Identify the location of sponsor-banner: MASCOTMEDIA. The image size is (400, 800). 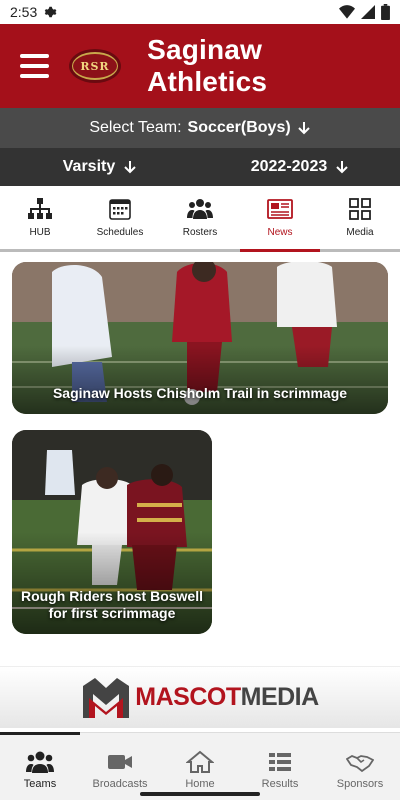
(200, 697).